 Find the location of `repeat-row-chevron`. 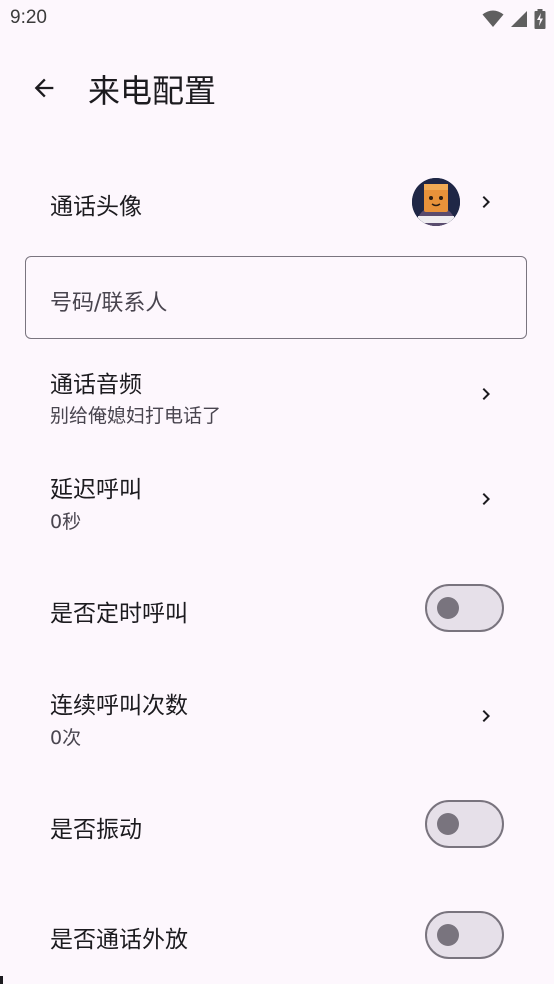

repeat-row-chevron is located at coordinates (486, 716).